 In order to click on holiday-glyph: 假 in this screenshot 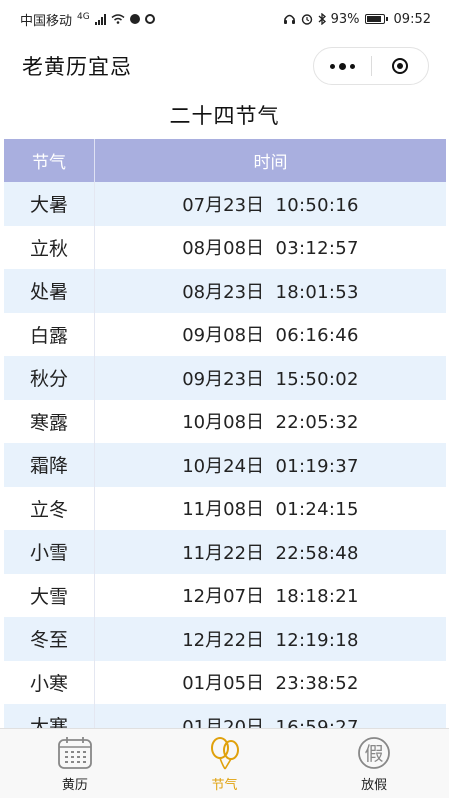, I will do `click(374, 754)`.